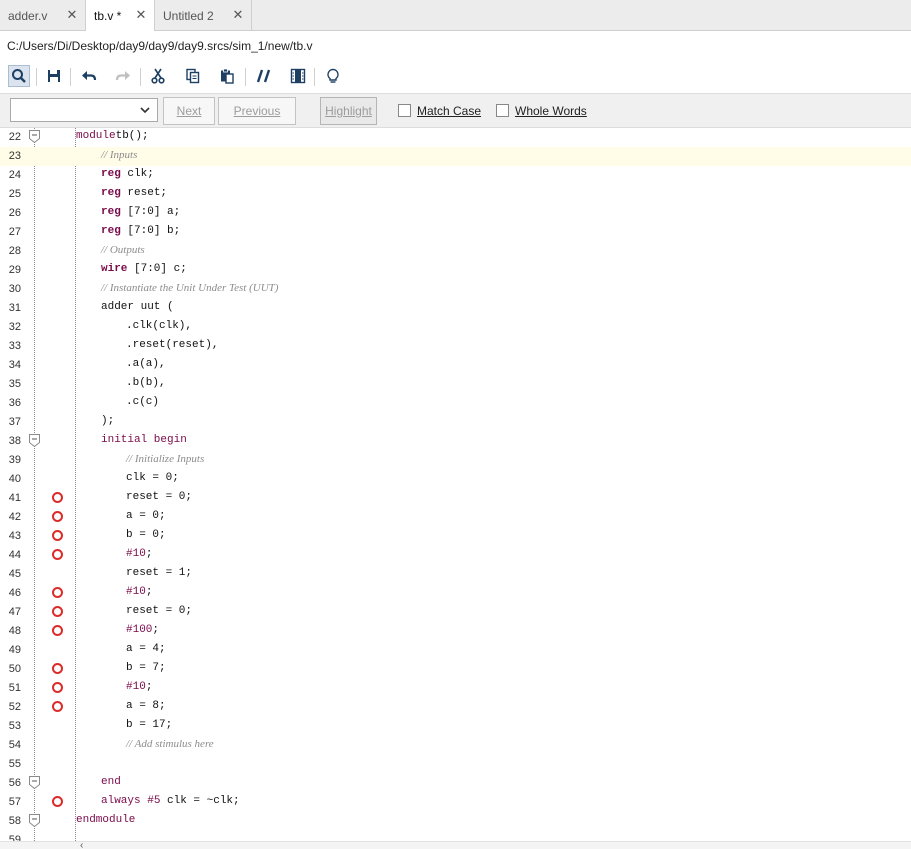 The width and height of the screenshot is (911, 849). I want to click on code-line: 59, so click(455, 836).